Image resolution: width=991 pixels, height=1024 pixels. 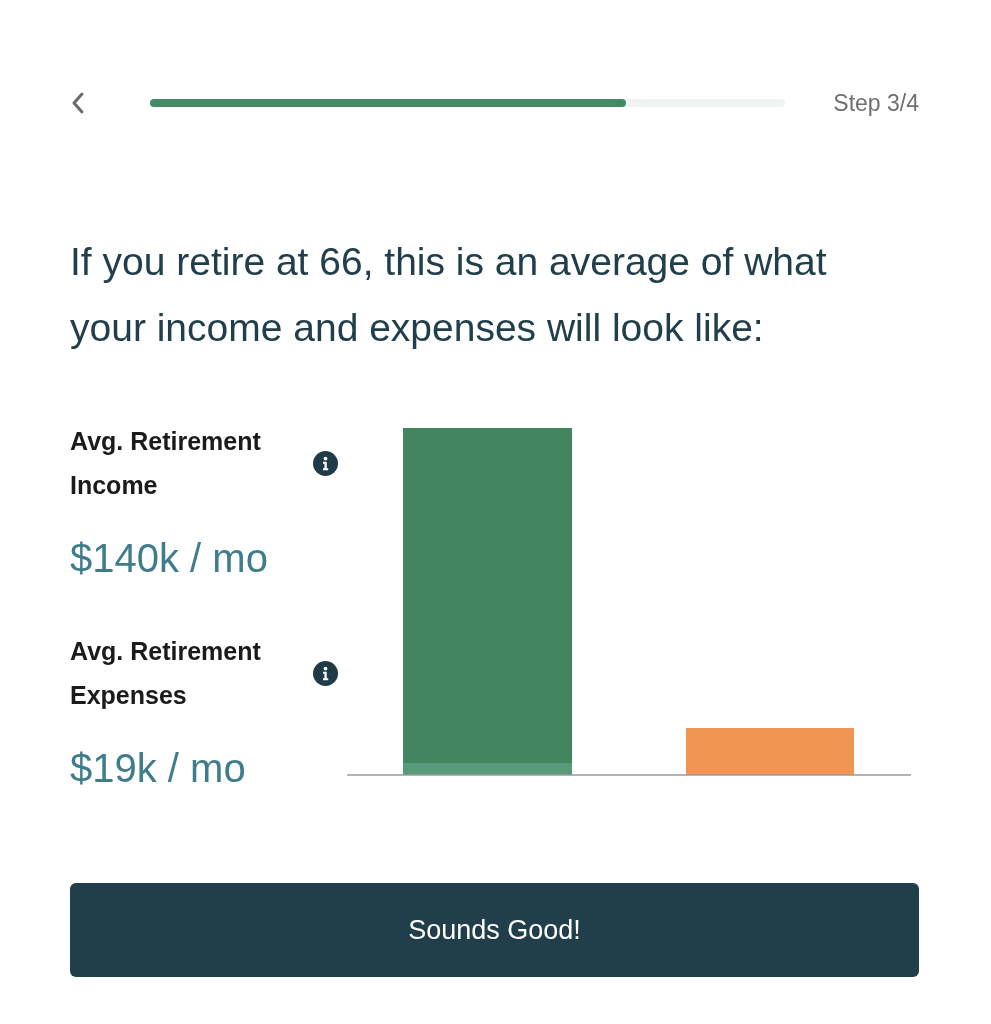 What do you see at coordinates (78, 103) in the screenshot?
I see `chevron-left-icon` at bounding box center [78, 103].